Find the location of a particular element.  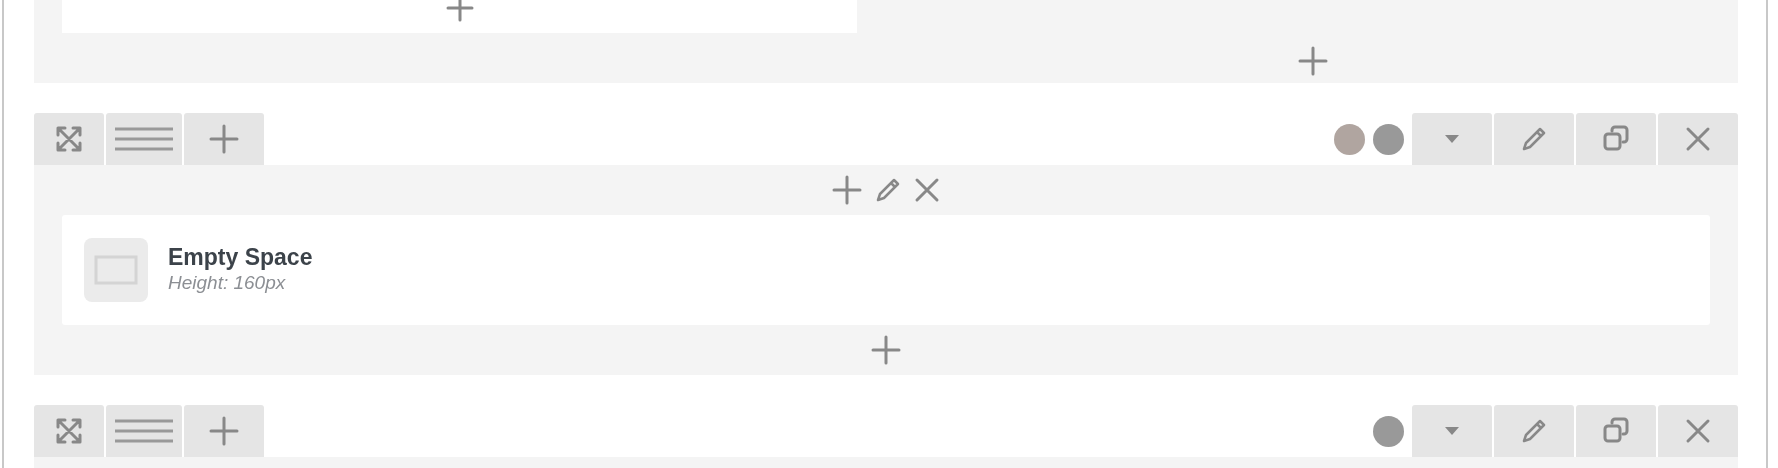

space-icon is located at coordinates (116, 270).